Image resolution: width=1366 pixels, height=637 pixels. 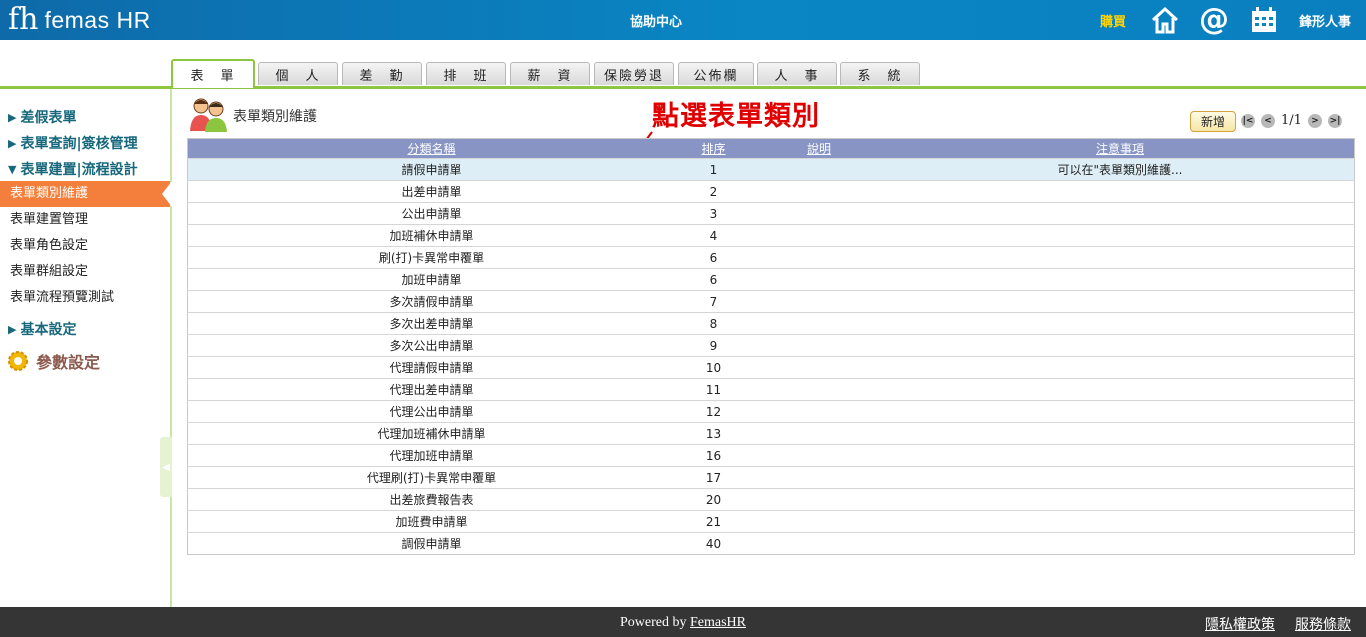 What do you see at coordinates (73, 143) in the screenshot?
I see `sidebar-section-form-query: ▶ 表單查詢|簽核管理` at bounding box center [73, 143].